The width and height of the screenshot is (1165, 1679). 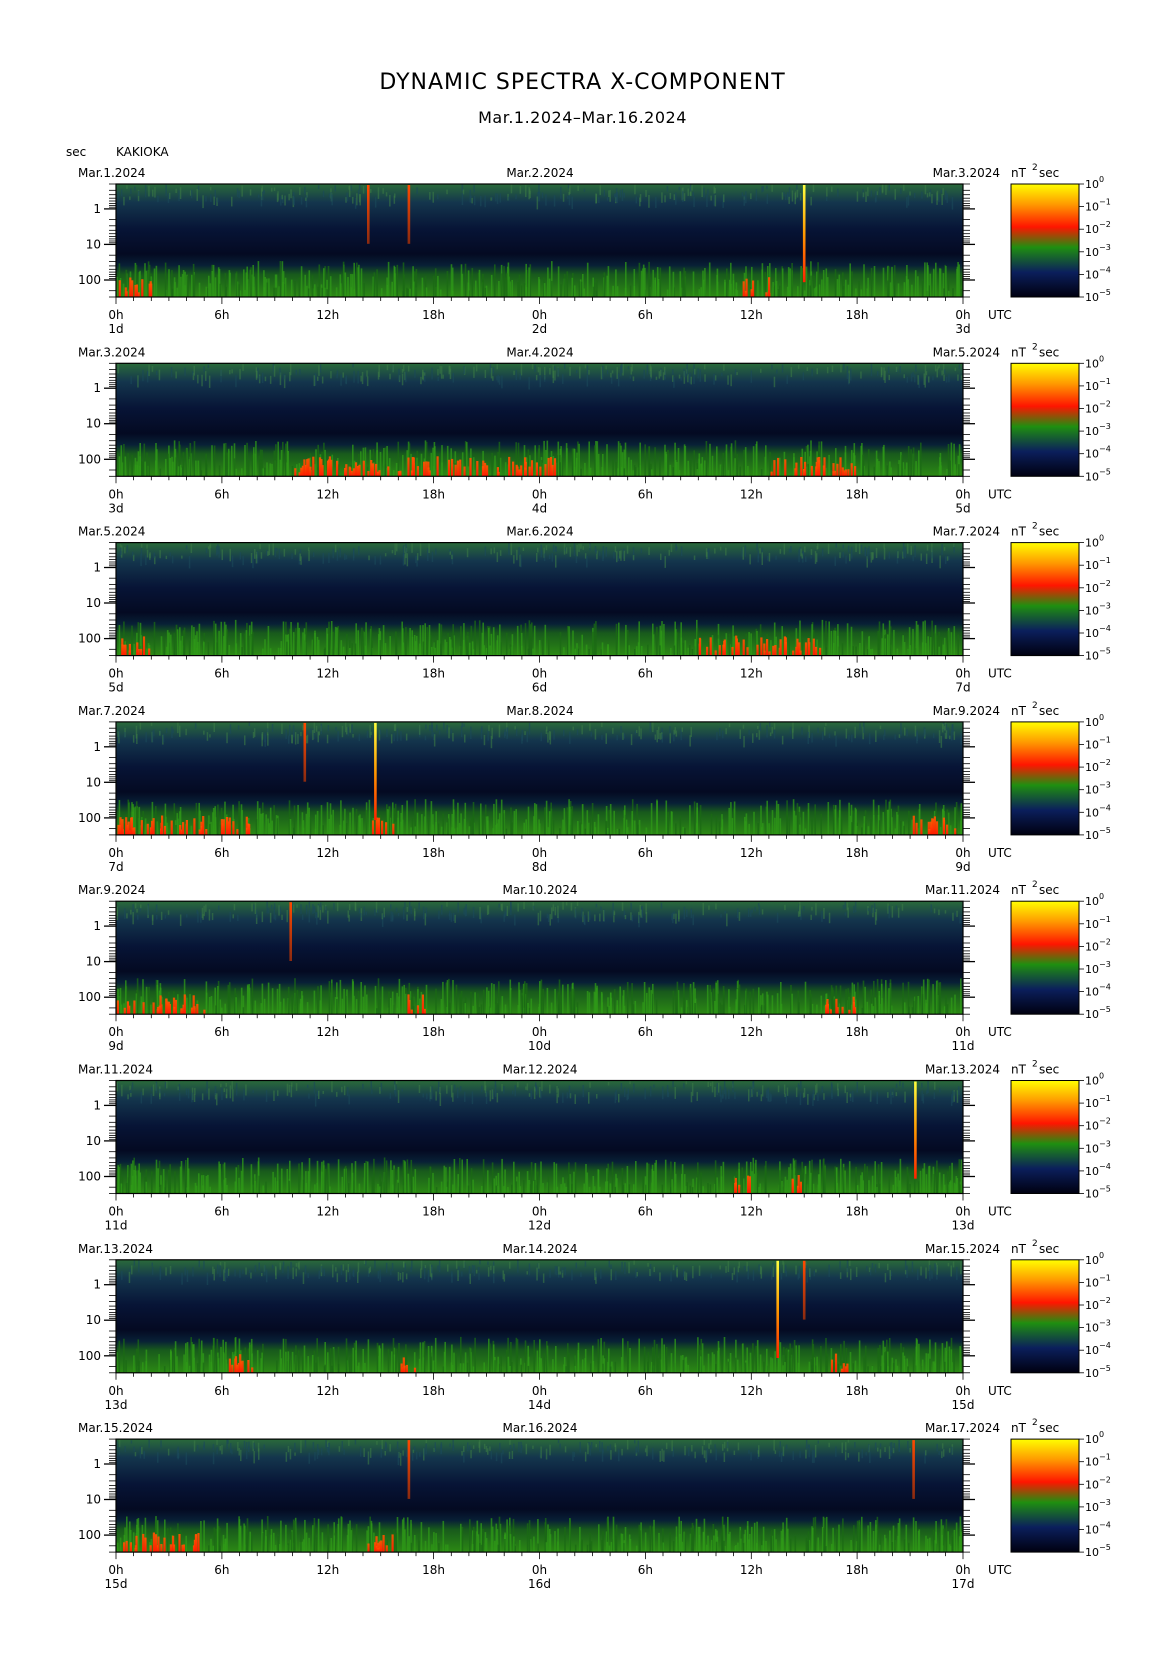 I want to click on x-axis-timezone: UTC, so click(x=1000, y=494).